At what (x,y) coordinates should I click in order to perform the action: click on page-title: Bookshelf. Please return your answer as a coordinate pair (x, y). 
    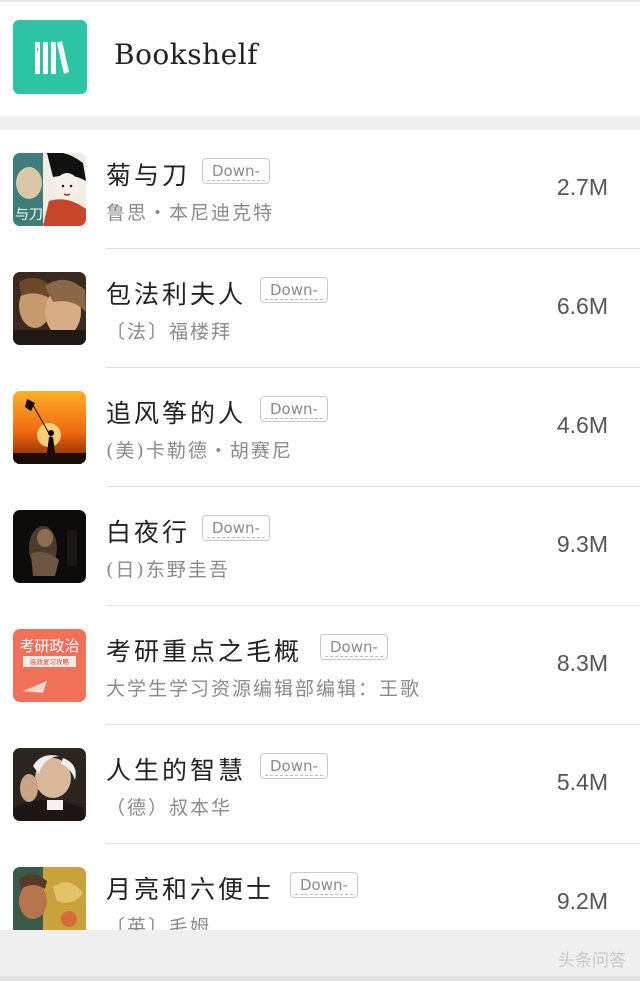
    Looking at the image, I should click on (186, 54).